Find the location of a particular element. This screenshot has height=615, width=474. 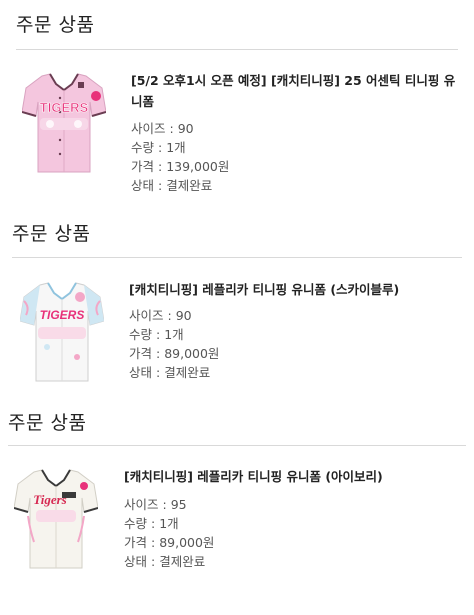

product-name: [캐치티니핑] 레플리카 티니핑 유니폼 (스카이블루) is located at coordinates (294, 289).